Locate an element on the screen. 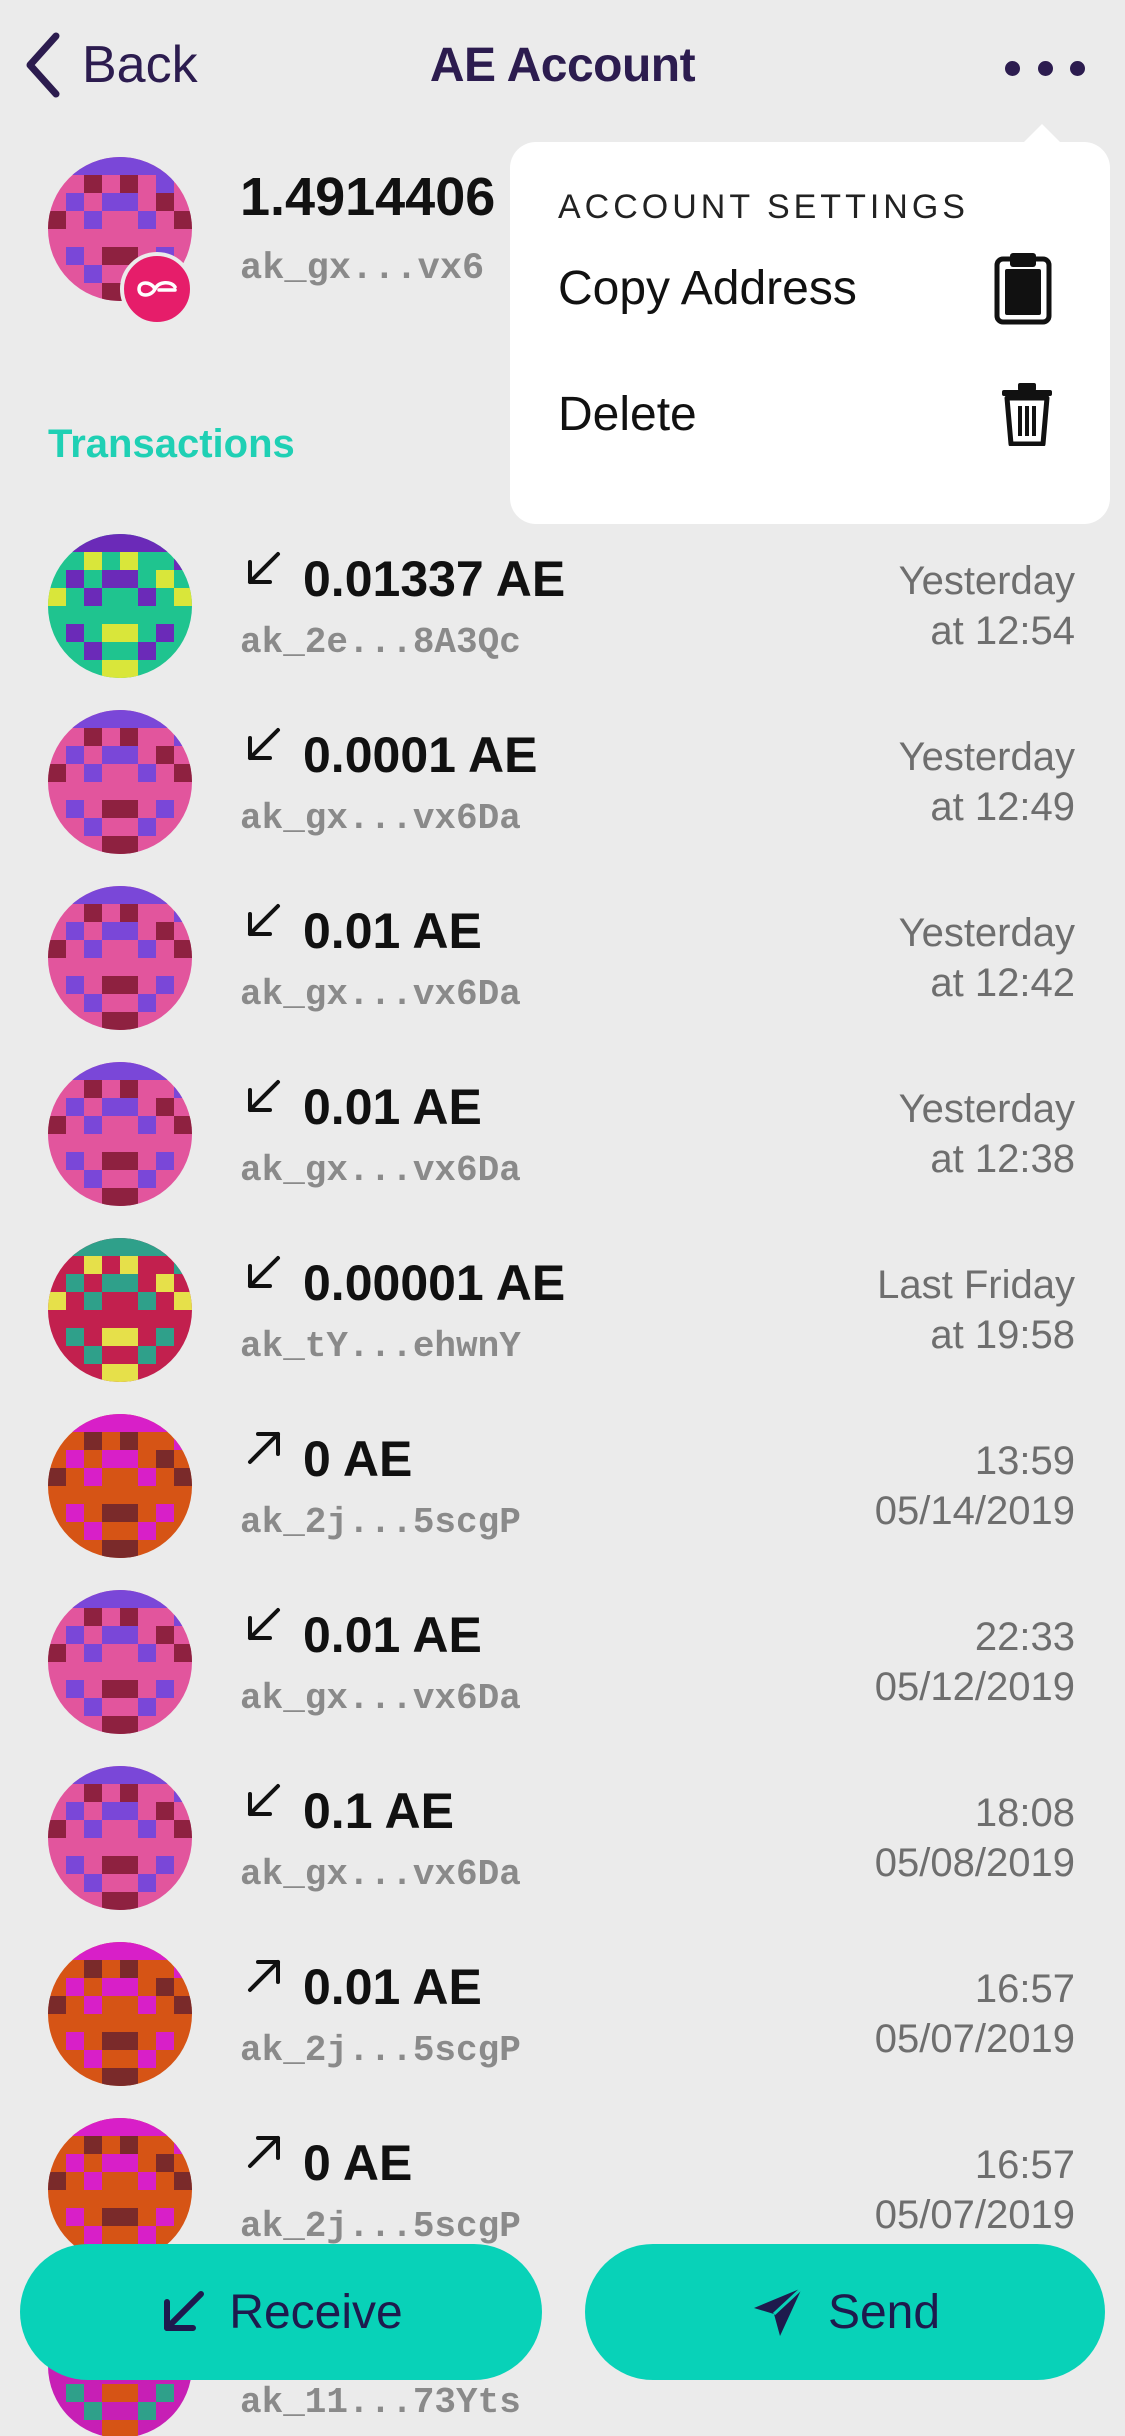  send-button: Send is located at coordinates (845, 2312).